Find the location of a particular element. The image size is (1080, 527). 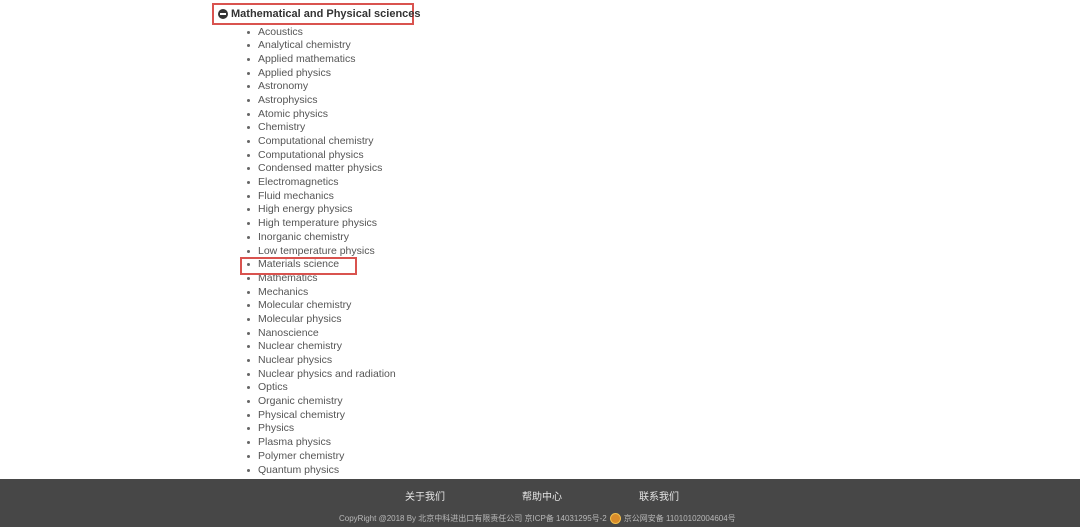

subject-label: Acoustics is located at coordinates (280, 32).